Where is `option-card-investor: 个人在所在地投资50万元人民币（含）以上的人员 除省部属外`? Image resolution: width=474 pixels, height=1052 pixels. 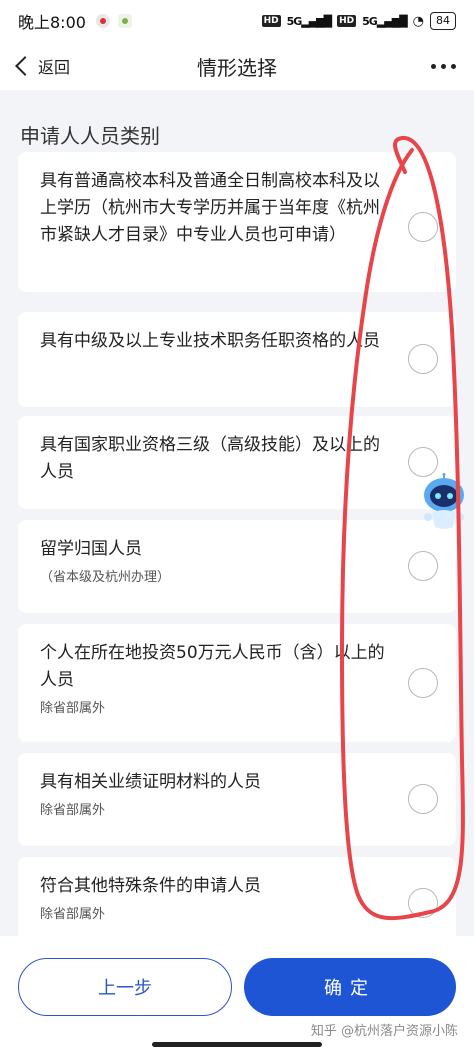 option-card-investor: 个人在所在地投资50万元人民币（含）以上的人员 除省部属外 is located at coordinates (237, 683).